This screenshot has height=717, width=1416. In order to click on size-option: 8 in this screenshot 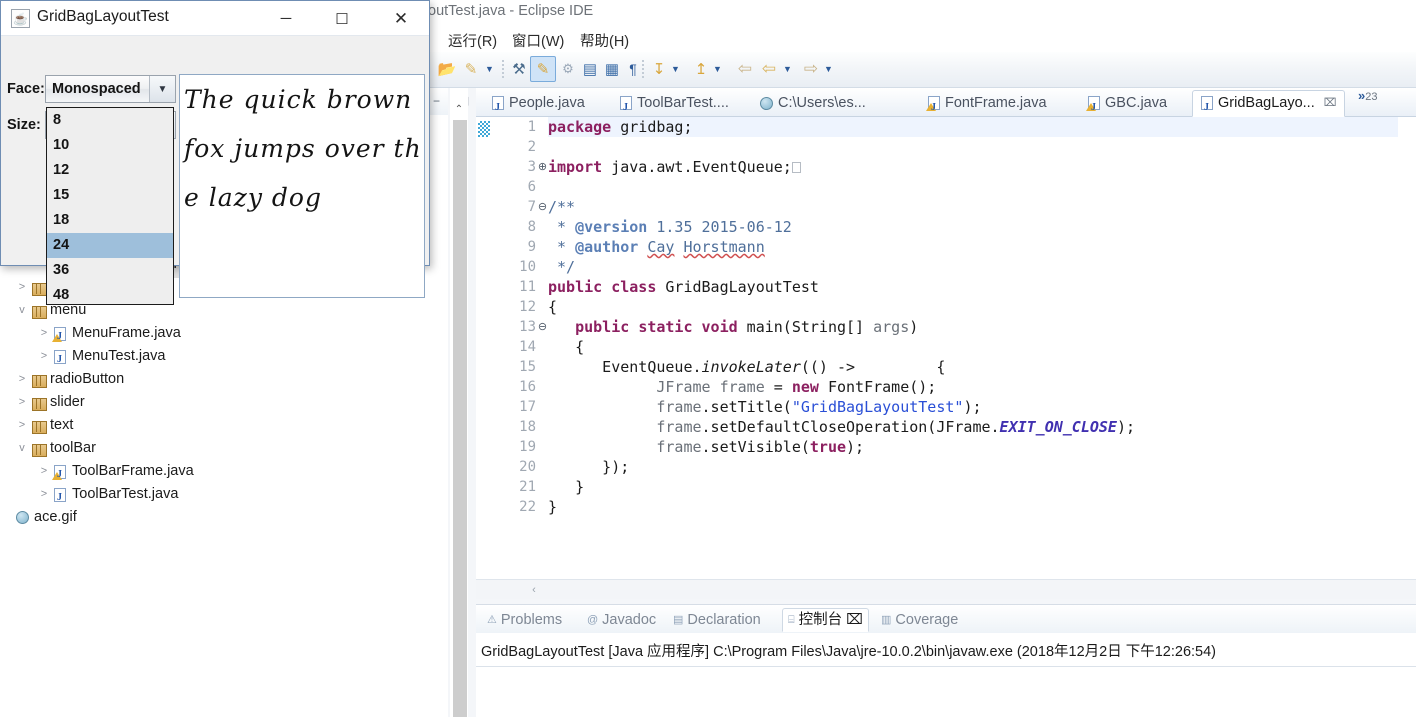, I will do `click(110, 120)`.